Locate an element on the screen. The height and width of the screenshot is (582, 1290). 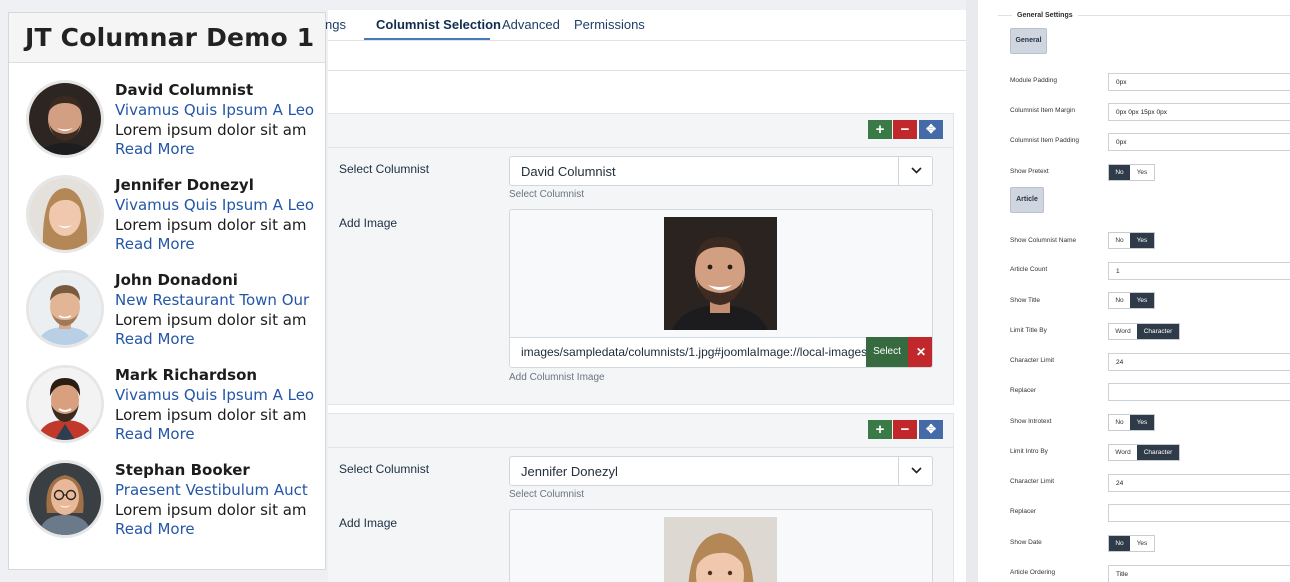
article-ordering-label: Article Ordering is located at coordinates (1033, 572).